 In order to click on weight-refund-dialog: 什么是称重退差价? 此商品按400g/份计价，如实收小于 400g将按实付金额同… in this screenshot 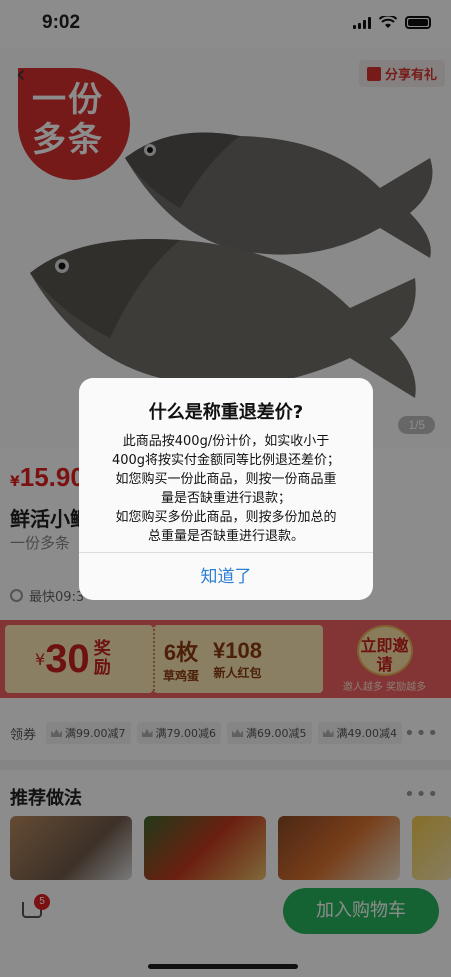, I will do `click(226, 489)`.